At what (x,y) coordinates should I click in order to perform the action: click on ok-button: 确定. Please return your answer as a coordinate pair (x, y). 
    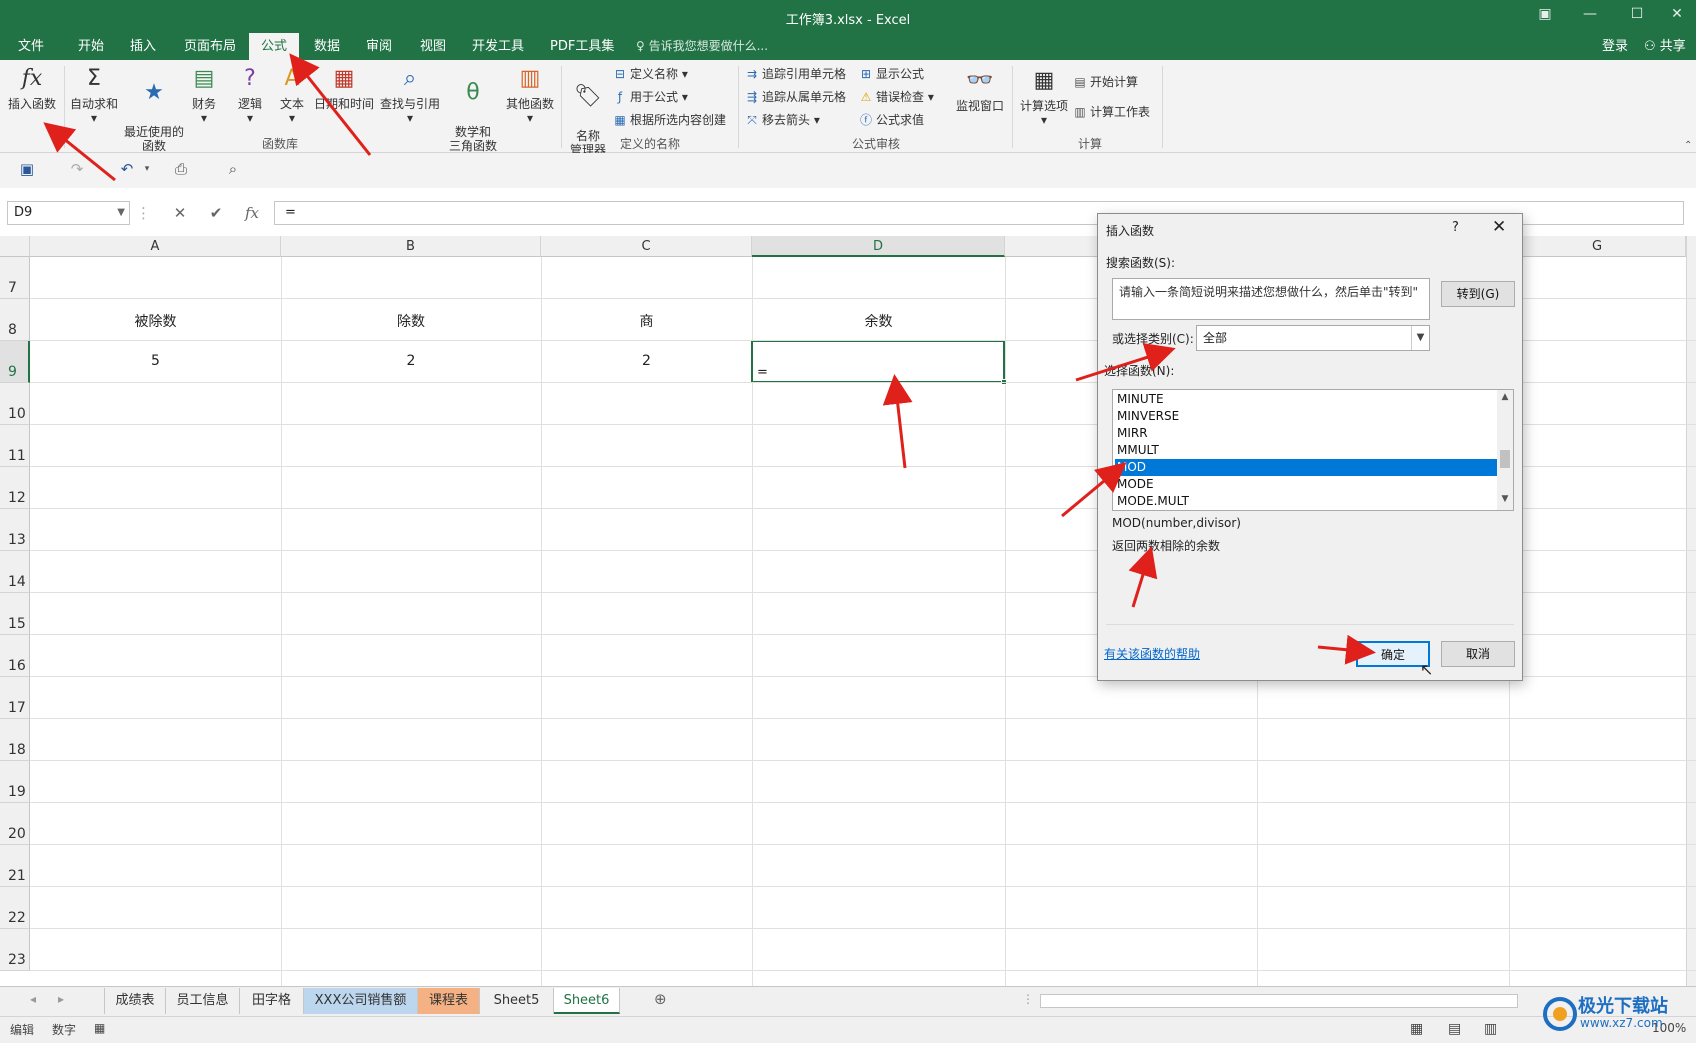
    Looking at the image, I should click on (1393, 654).